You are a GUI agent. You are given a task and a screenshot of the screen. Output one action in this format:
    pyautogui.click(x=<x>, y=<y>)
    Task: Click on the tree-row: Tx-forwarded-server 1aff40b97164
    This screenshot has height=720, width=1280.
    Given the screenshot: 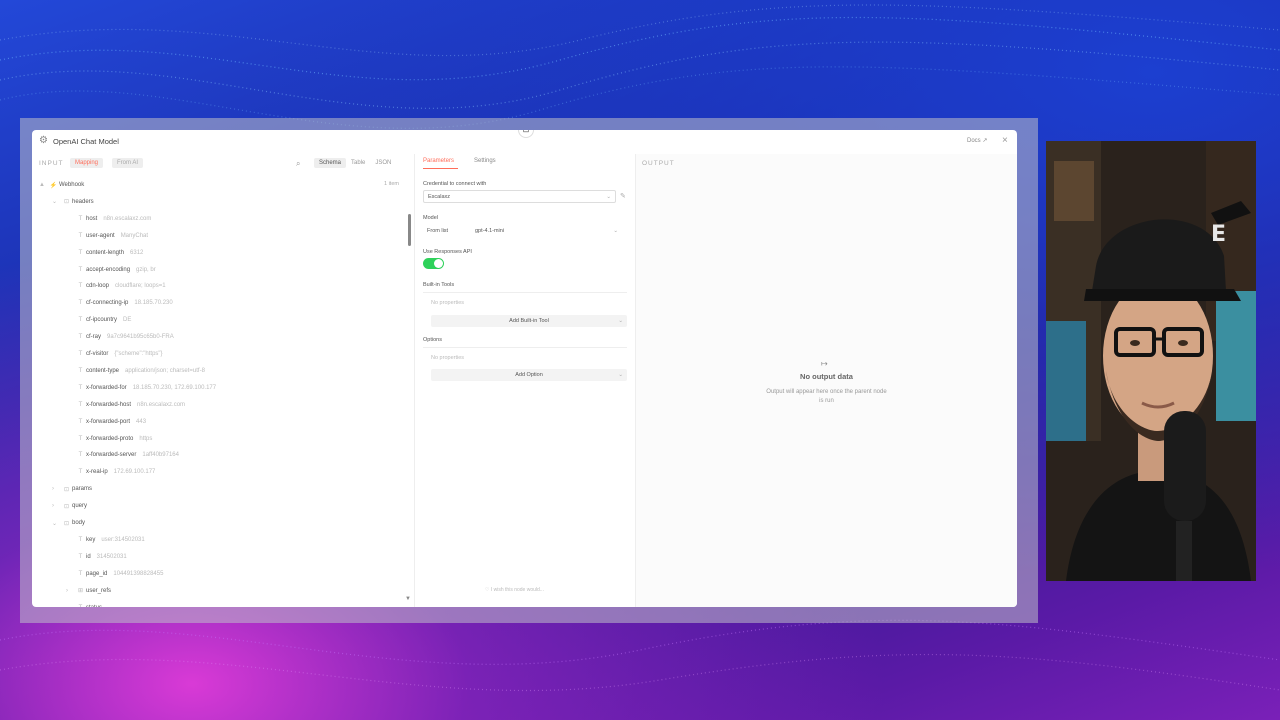 What is the action you would take?
    pyautogui.click(x=122, y=455)
    